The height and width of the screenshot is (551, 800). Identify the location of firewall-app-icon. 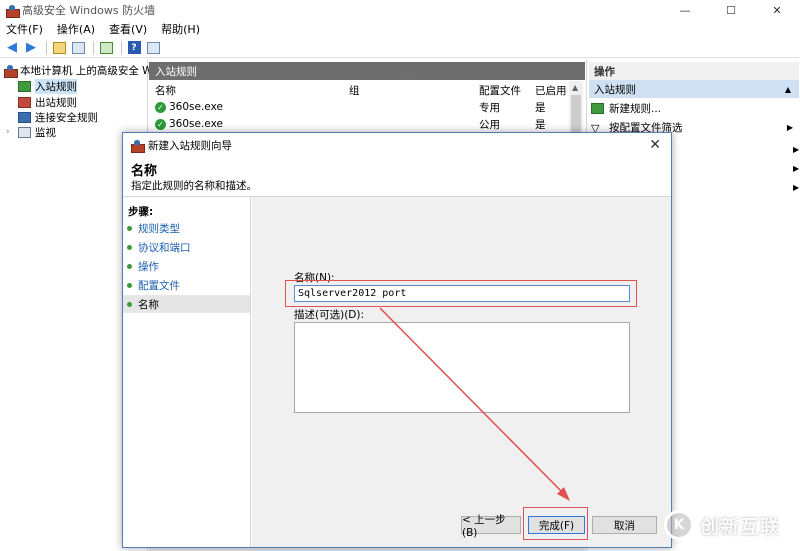
(13, 11).